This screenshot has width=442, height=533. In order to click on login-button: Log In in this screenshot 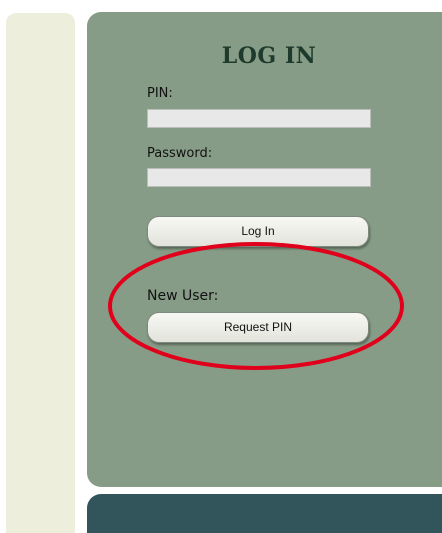, I will do `click(258, 231)`.